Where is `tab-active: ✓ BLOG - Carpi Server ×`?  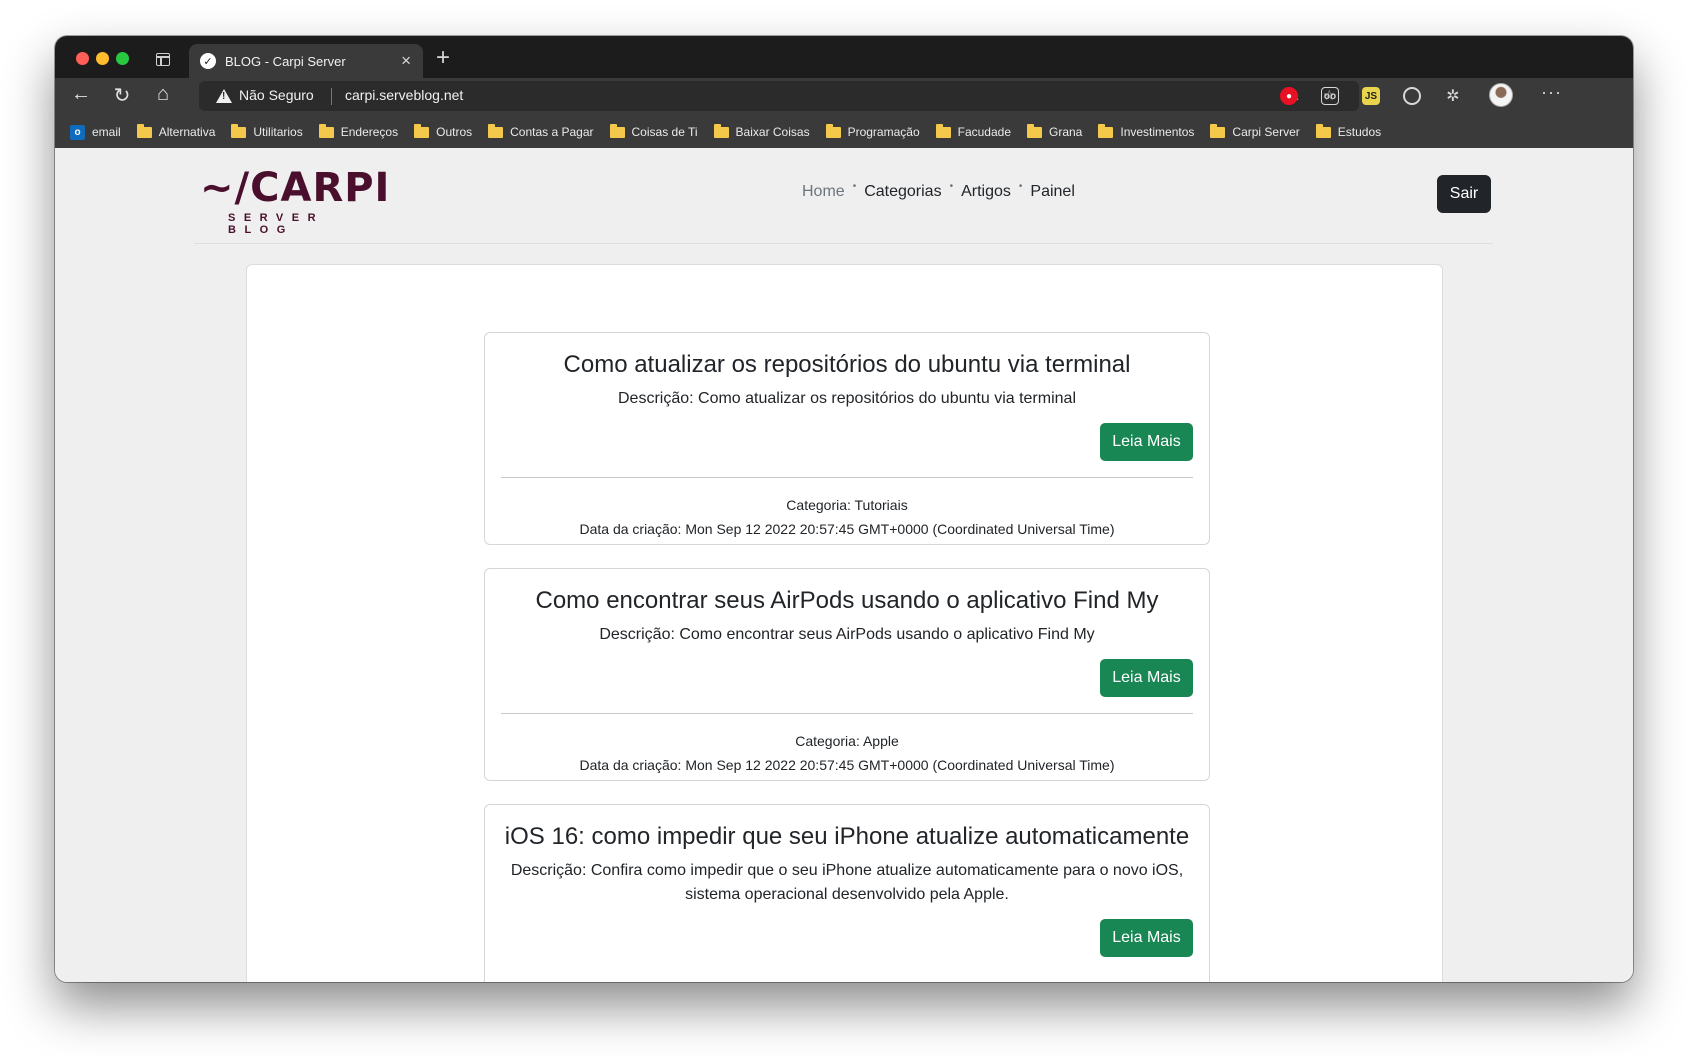
tab-active: ✓ BLOG - Carpi Server × is located at coordinates (306, 61).